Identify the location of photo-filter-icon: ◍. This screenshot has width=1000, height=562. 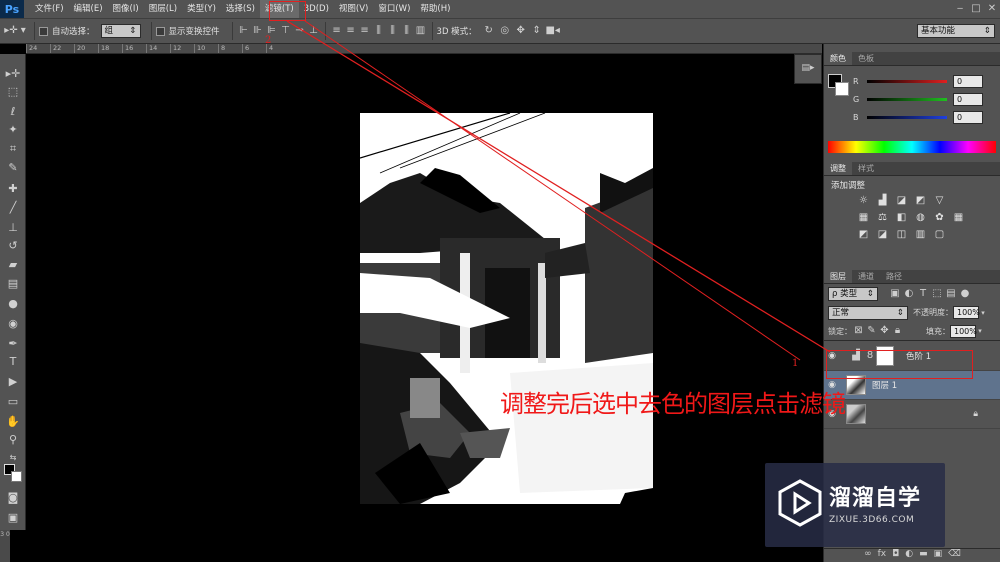
(920, 217).